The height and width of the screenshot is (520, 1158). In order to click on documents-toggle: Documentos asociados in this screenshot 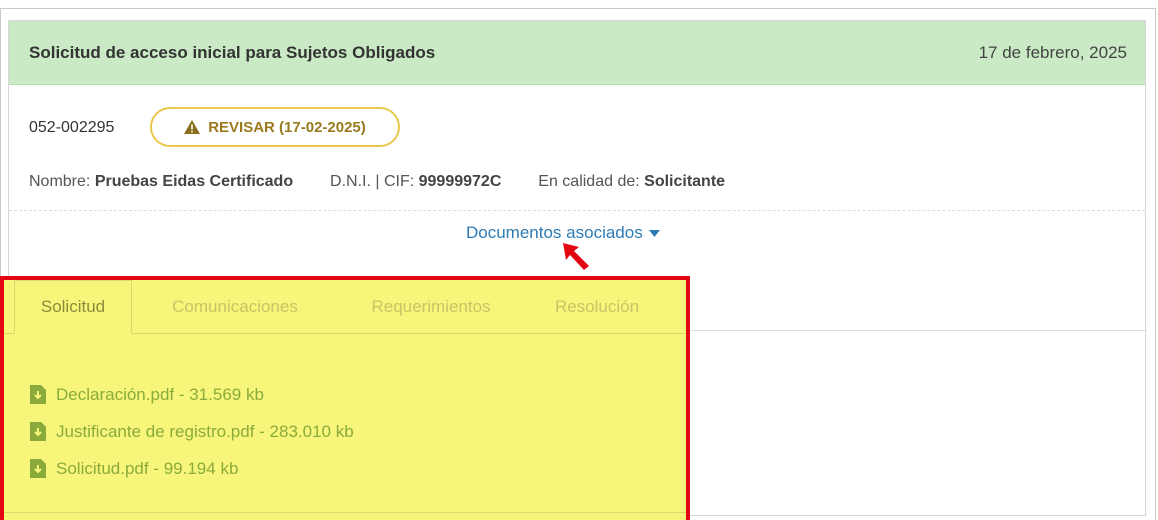, I will do `click(563, 233)`.